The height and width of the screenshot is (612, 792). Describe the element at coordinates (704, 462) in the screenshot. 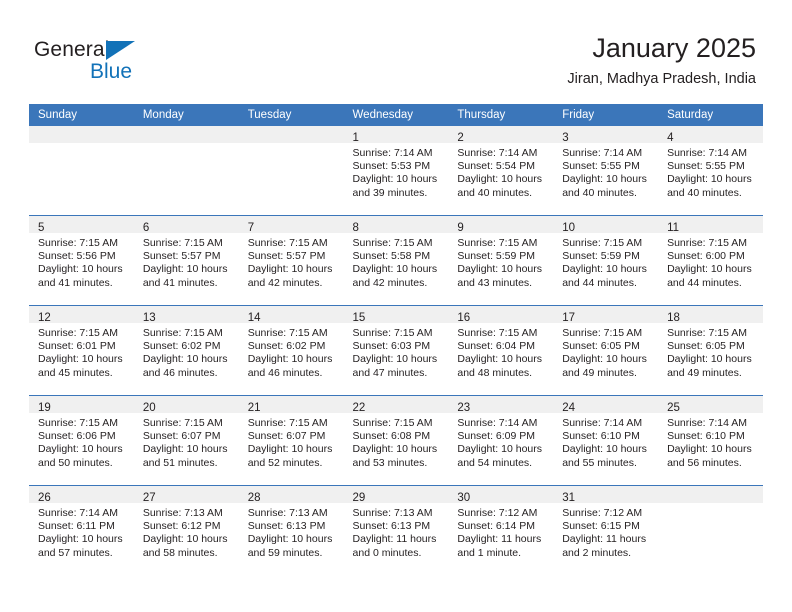

I see `daylight-text-line2: and 56 minutes.` at that location.